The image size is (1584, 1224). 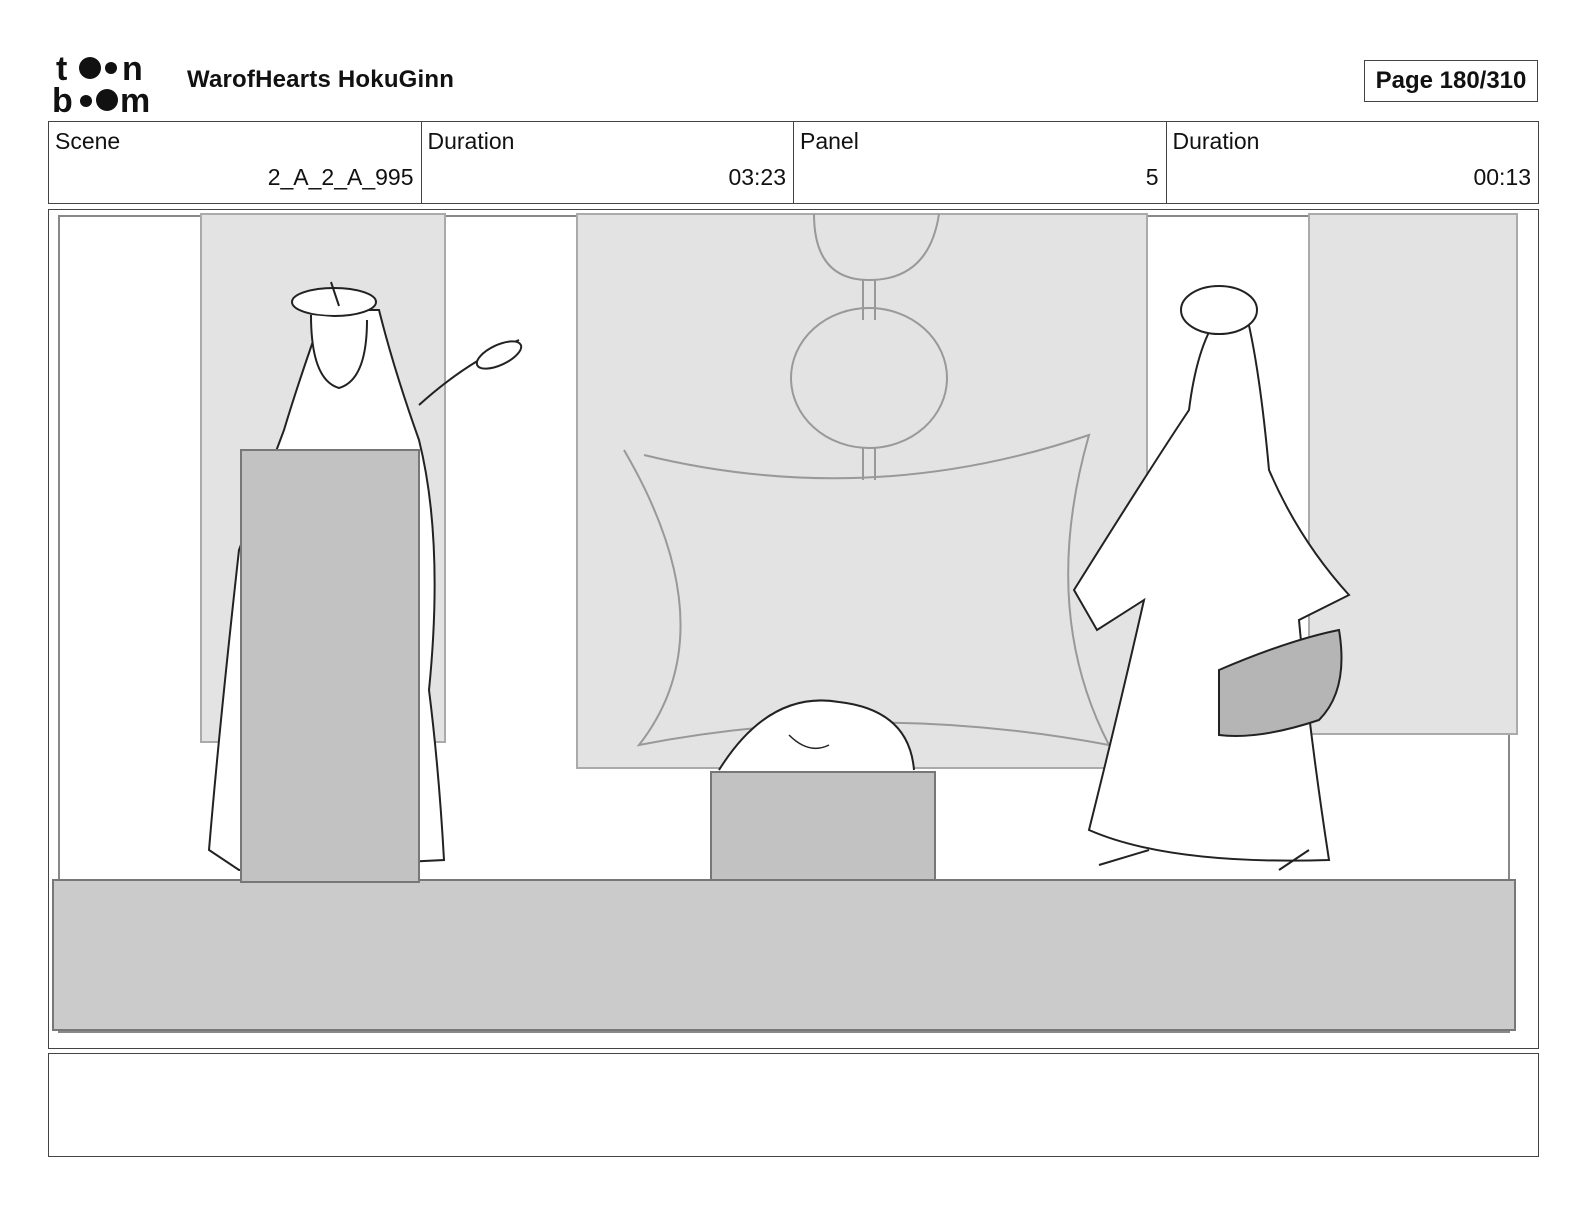 I want to click on scene-cell: Scene 2_A_2_A_995, so click(x=235, y=162).